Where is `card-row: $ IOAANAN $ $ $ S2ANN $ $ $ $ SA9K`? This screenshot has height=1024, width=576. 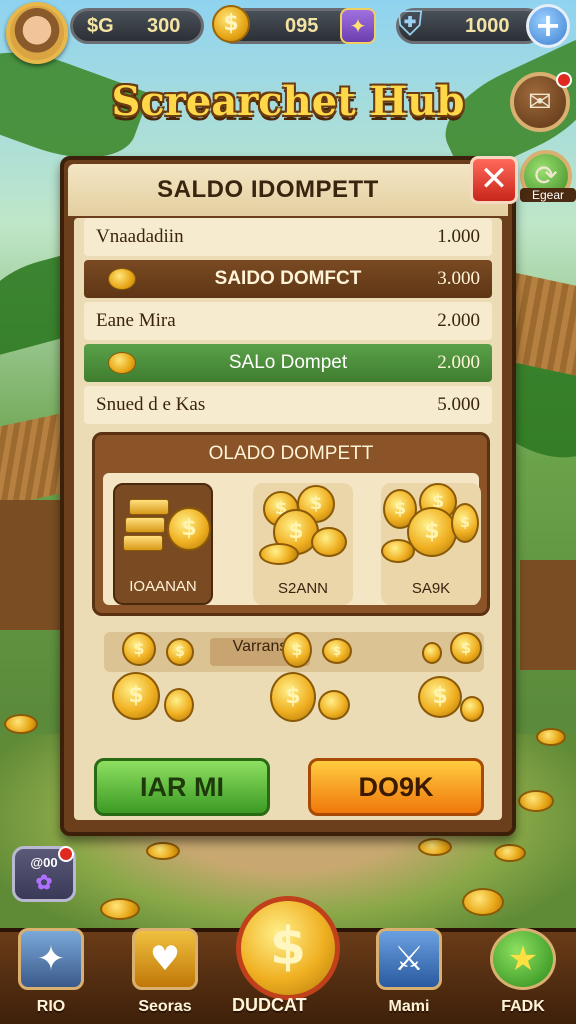
card-row: $ IOAANAN $ $ $ S2ANN $ $ $ $ SA9K is located at coordinates (292, 539).